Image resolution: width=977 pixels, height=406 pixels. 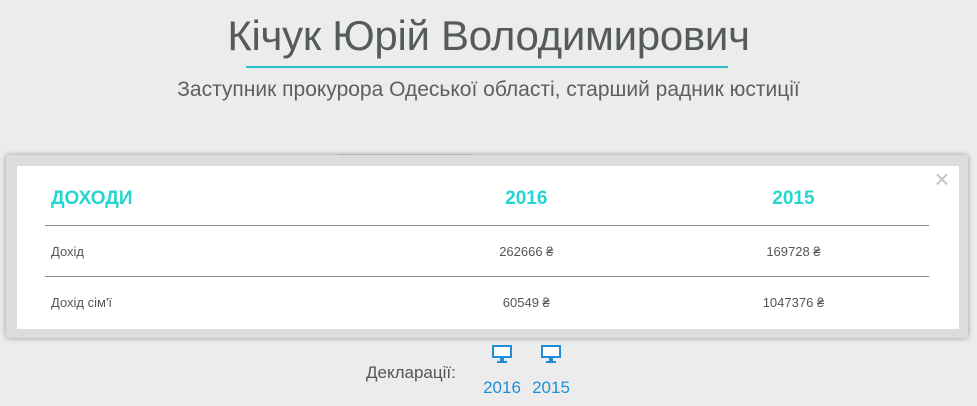 What do you see at coordinates (411, 372) in the screenshot?
I see `declarations-label: Декларації:` at bounding box center [411, 372].